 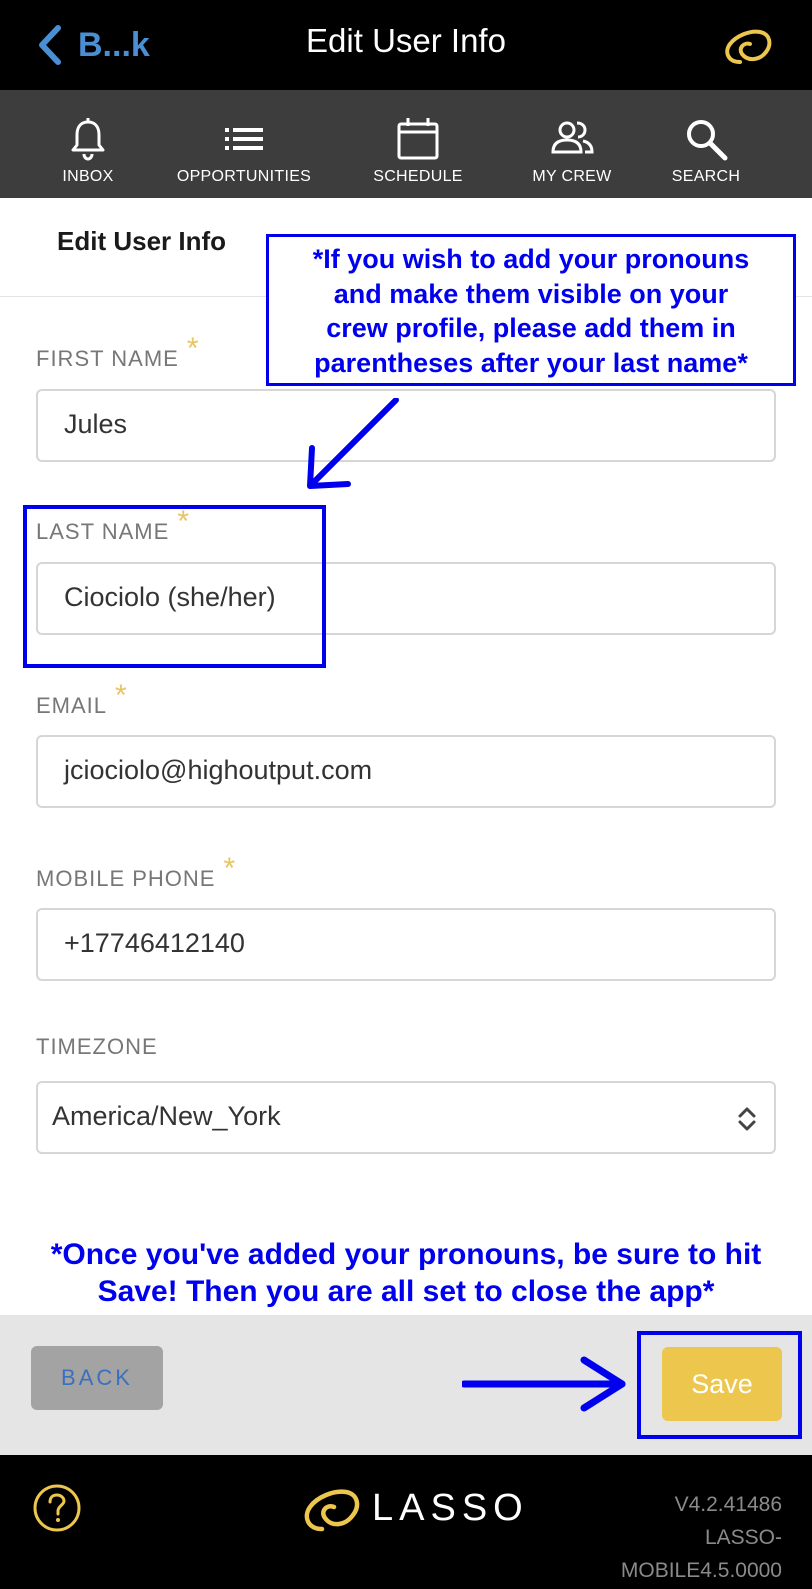 What do you see at coordinates (353, 443) in the screenshot?
I see `annotation-arrow-icon` at bounding box center [353, 443].